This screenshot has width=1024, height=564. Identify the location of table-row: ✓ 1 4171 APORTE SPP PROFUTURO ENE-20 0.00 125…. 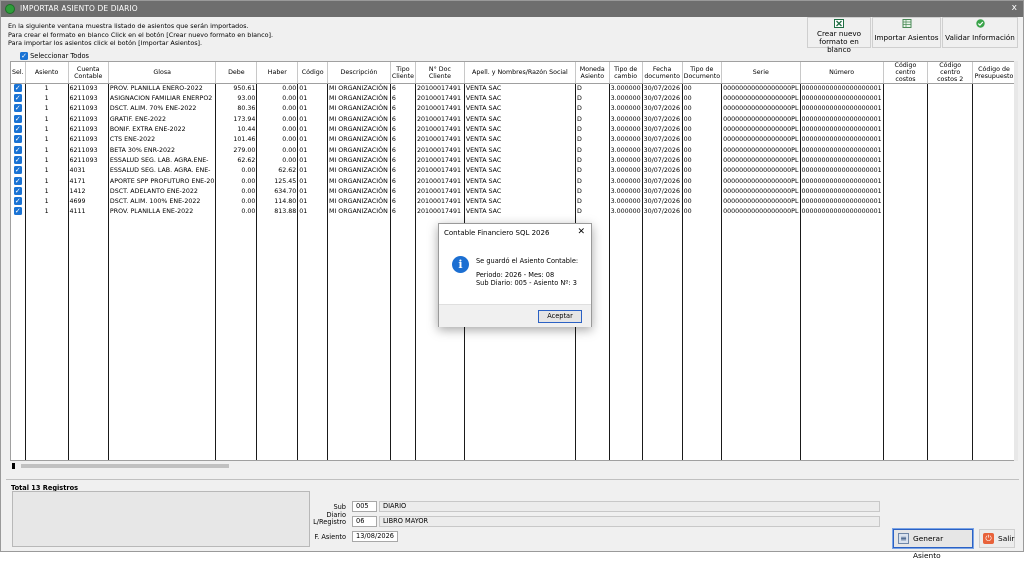
(513, 181).